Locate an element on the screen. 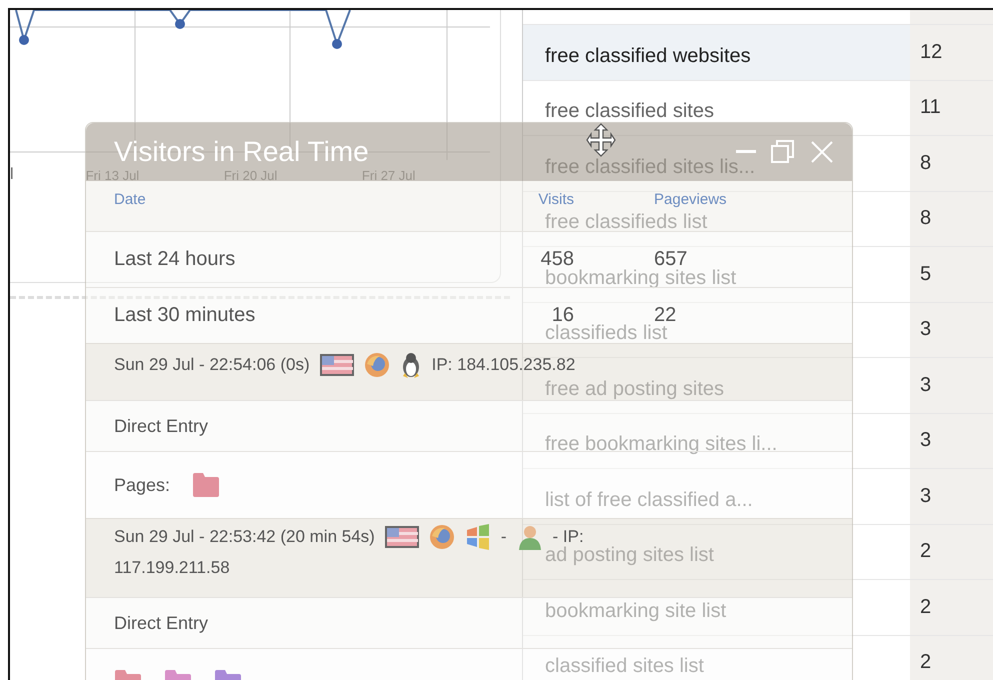  period-cell-text: Last 24 hours is located at coordinates (175, 259).